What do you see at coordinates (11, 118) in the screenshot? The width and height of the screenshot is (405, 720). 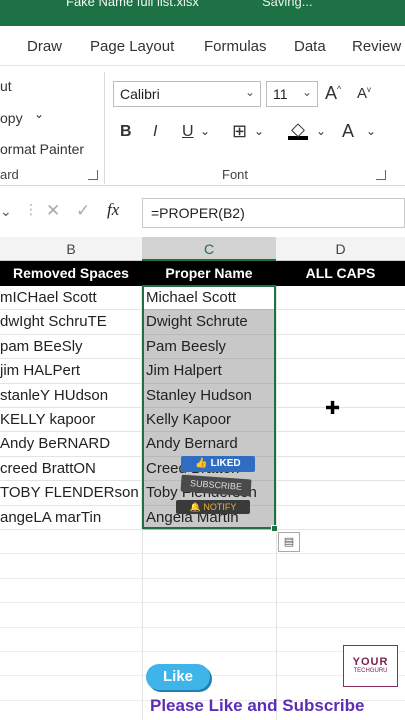 I see `copy-button: opy` at bounding box center [11, 118].